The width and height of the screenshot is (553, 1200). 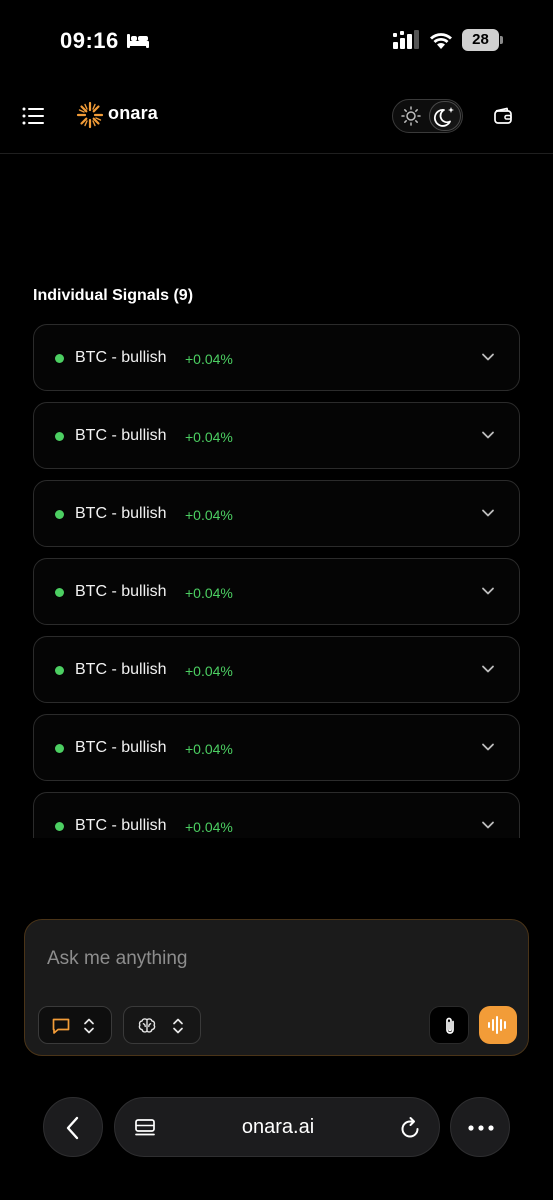 What do you see at coordinates (411, 116) in the screenshot?
I see `sun-icon` at bounding box center [411, 116].